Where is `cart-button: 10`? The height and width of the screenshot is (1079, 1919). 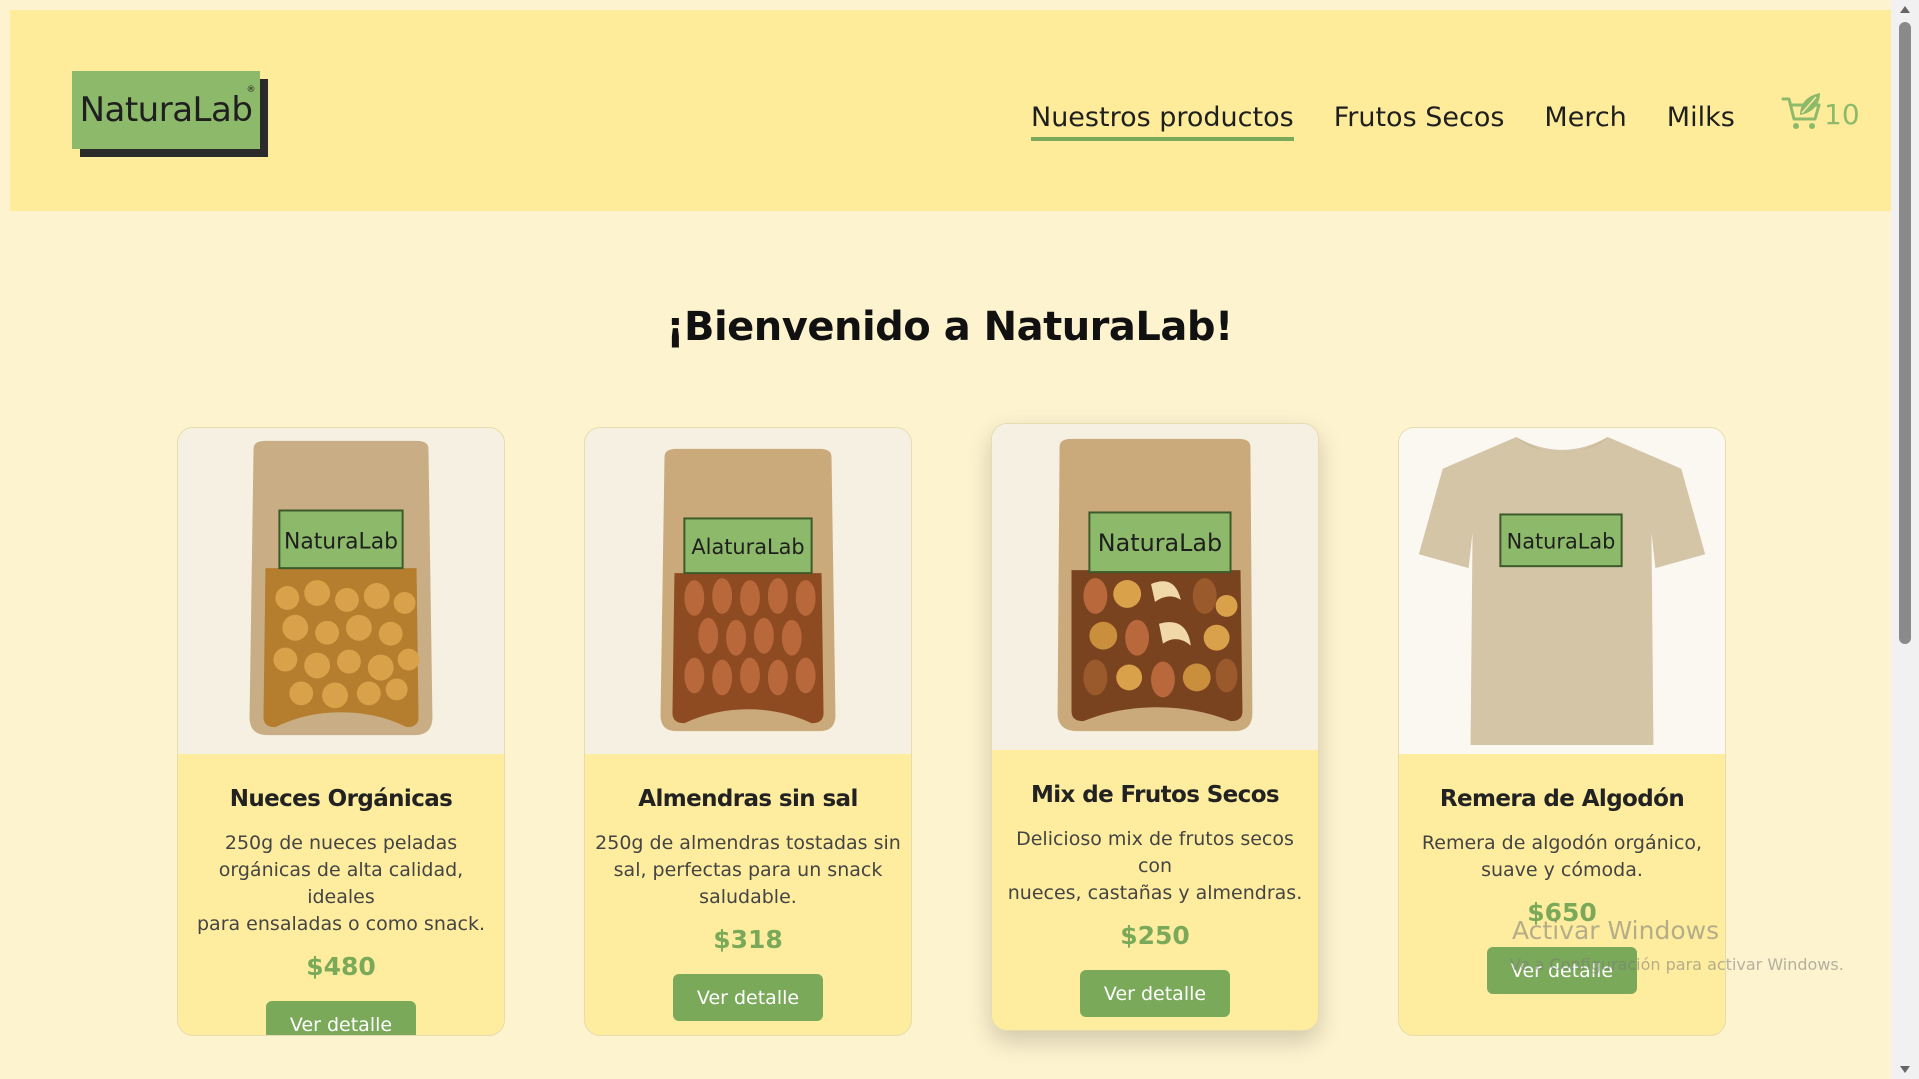 cart-button: 10 is located at coordinates (1820, 114).